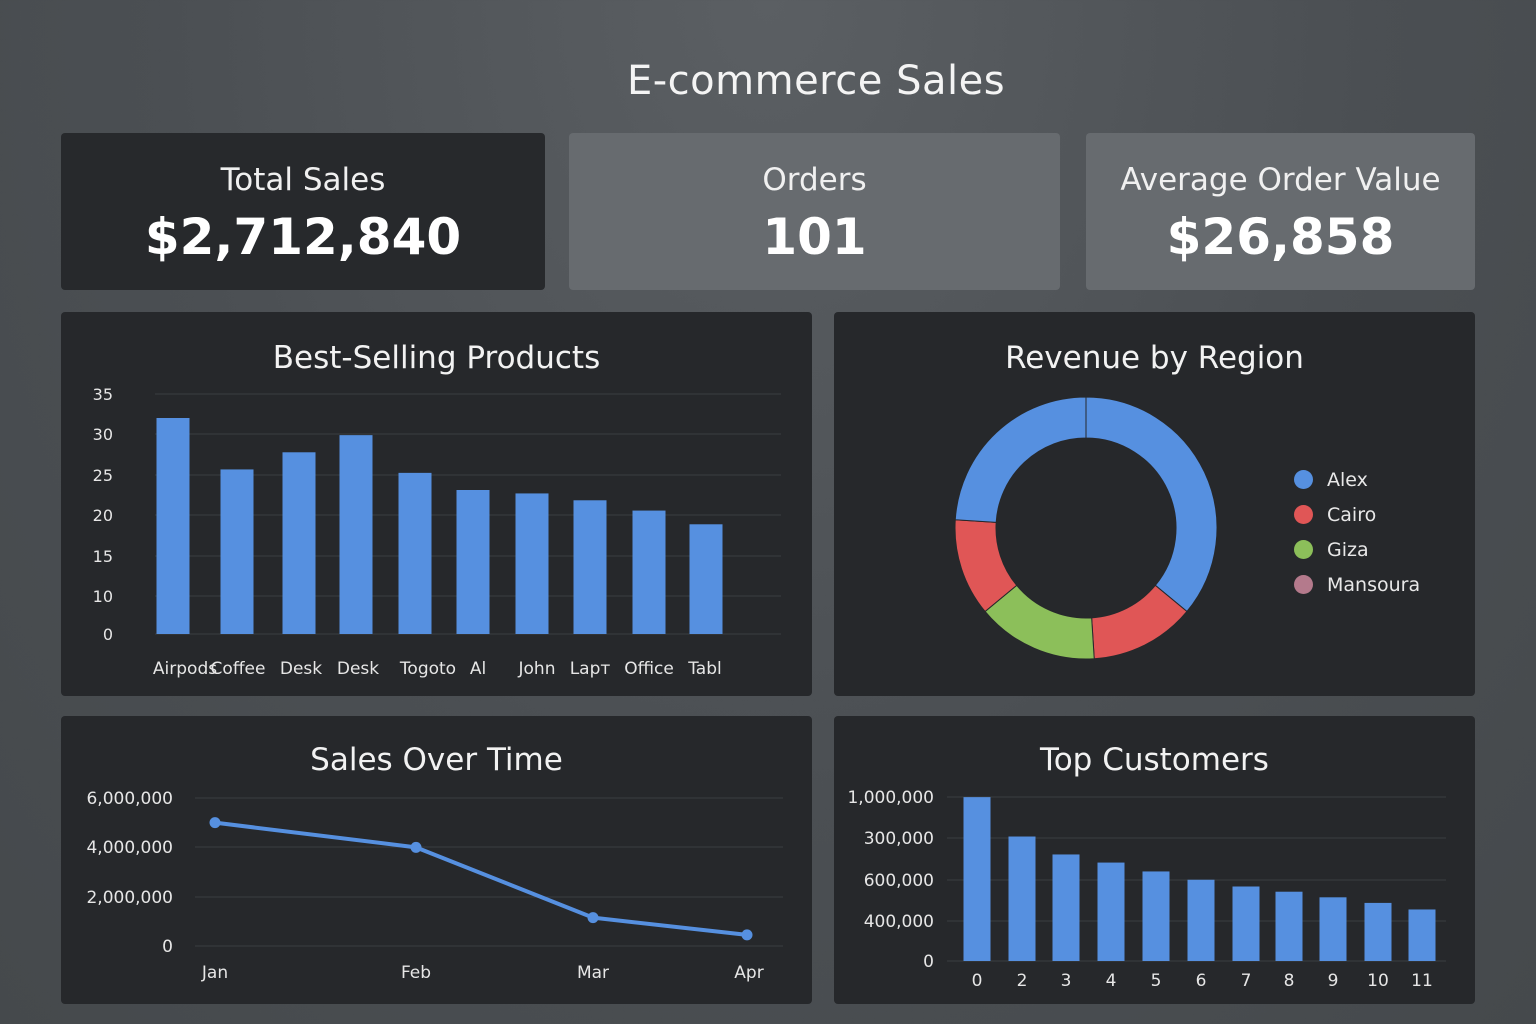 The image size is (1536, 1024). What do you see at coordinates (1303, 514) in the screenshot?
I see `legend-swatch-cairo` at bounding box center [1303, 514].